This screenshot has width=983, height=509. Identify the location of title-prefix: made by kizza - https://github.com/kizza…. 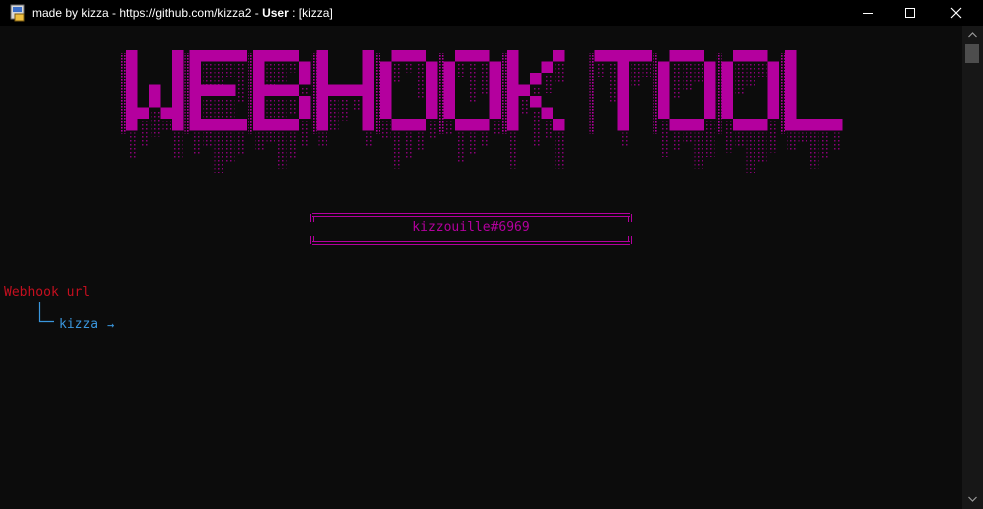
(147, 13).